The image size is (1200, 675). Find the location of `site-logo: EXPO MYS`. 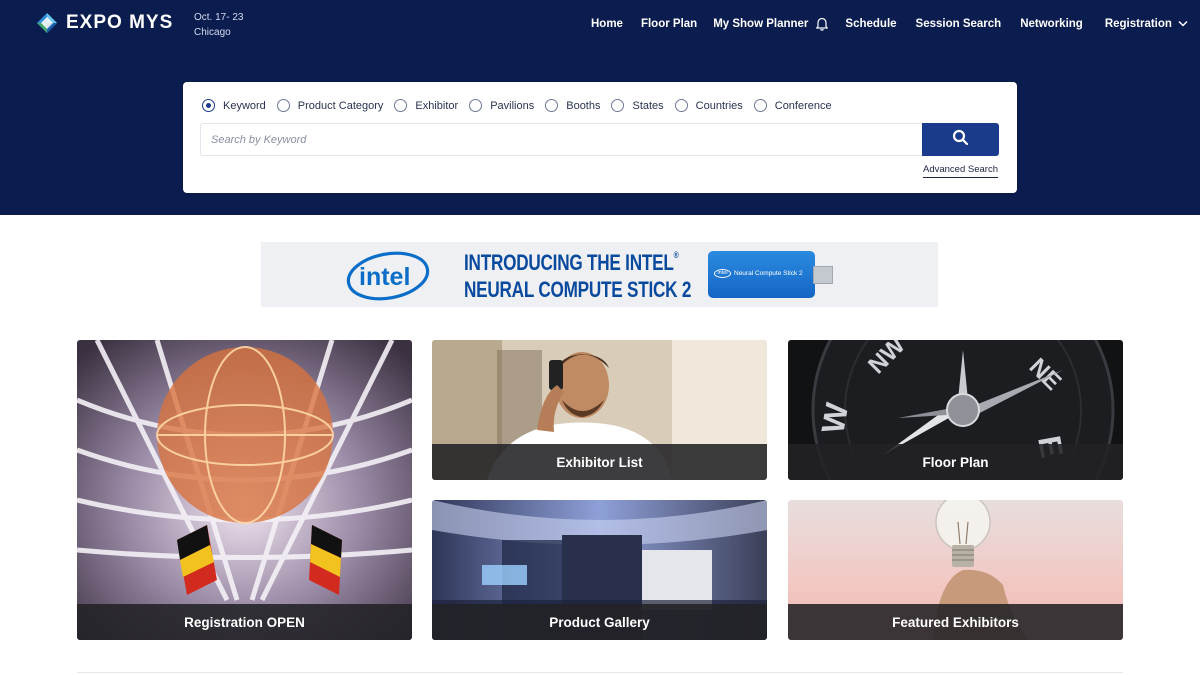

site-logo: EXPO MYS is located at coordinates (104, 23).